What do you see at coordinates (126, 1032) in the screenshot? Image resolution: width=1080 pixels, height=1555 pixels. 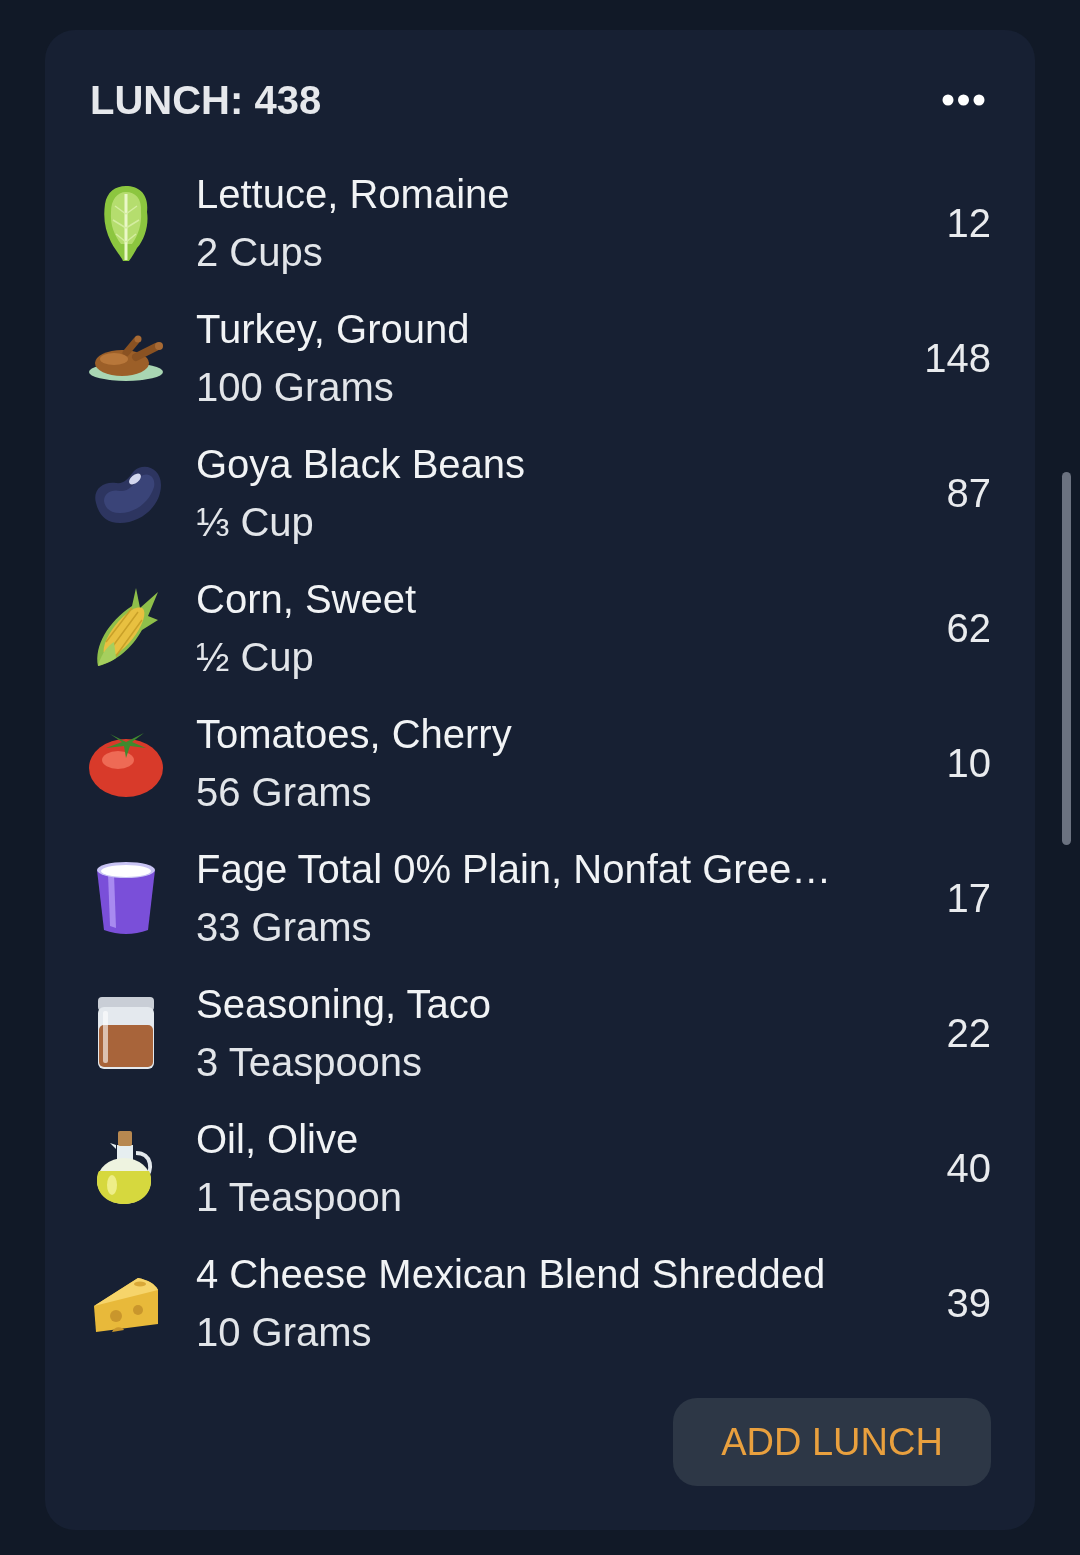 I see `spice-jar-icon` at bounding box center [126, 1032].